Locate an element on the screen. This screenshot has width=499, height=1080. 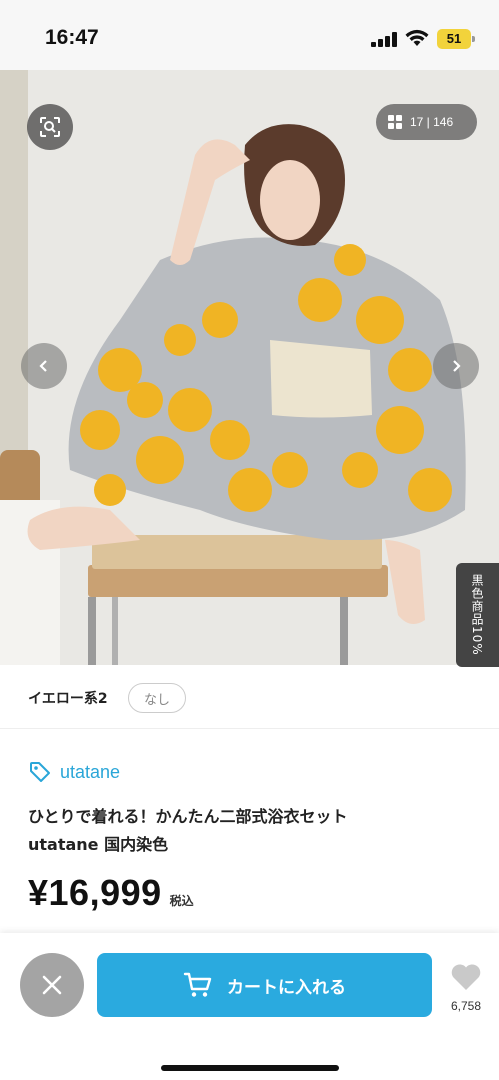
product-title: ひとりで着れる！かんたん二部式浴衣セット utatane 国内染色 is located at coordinates (248, 831).